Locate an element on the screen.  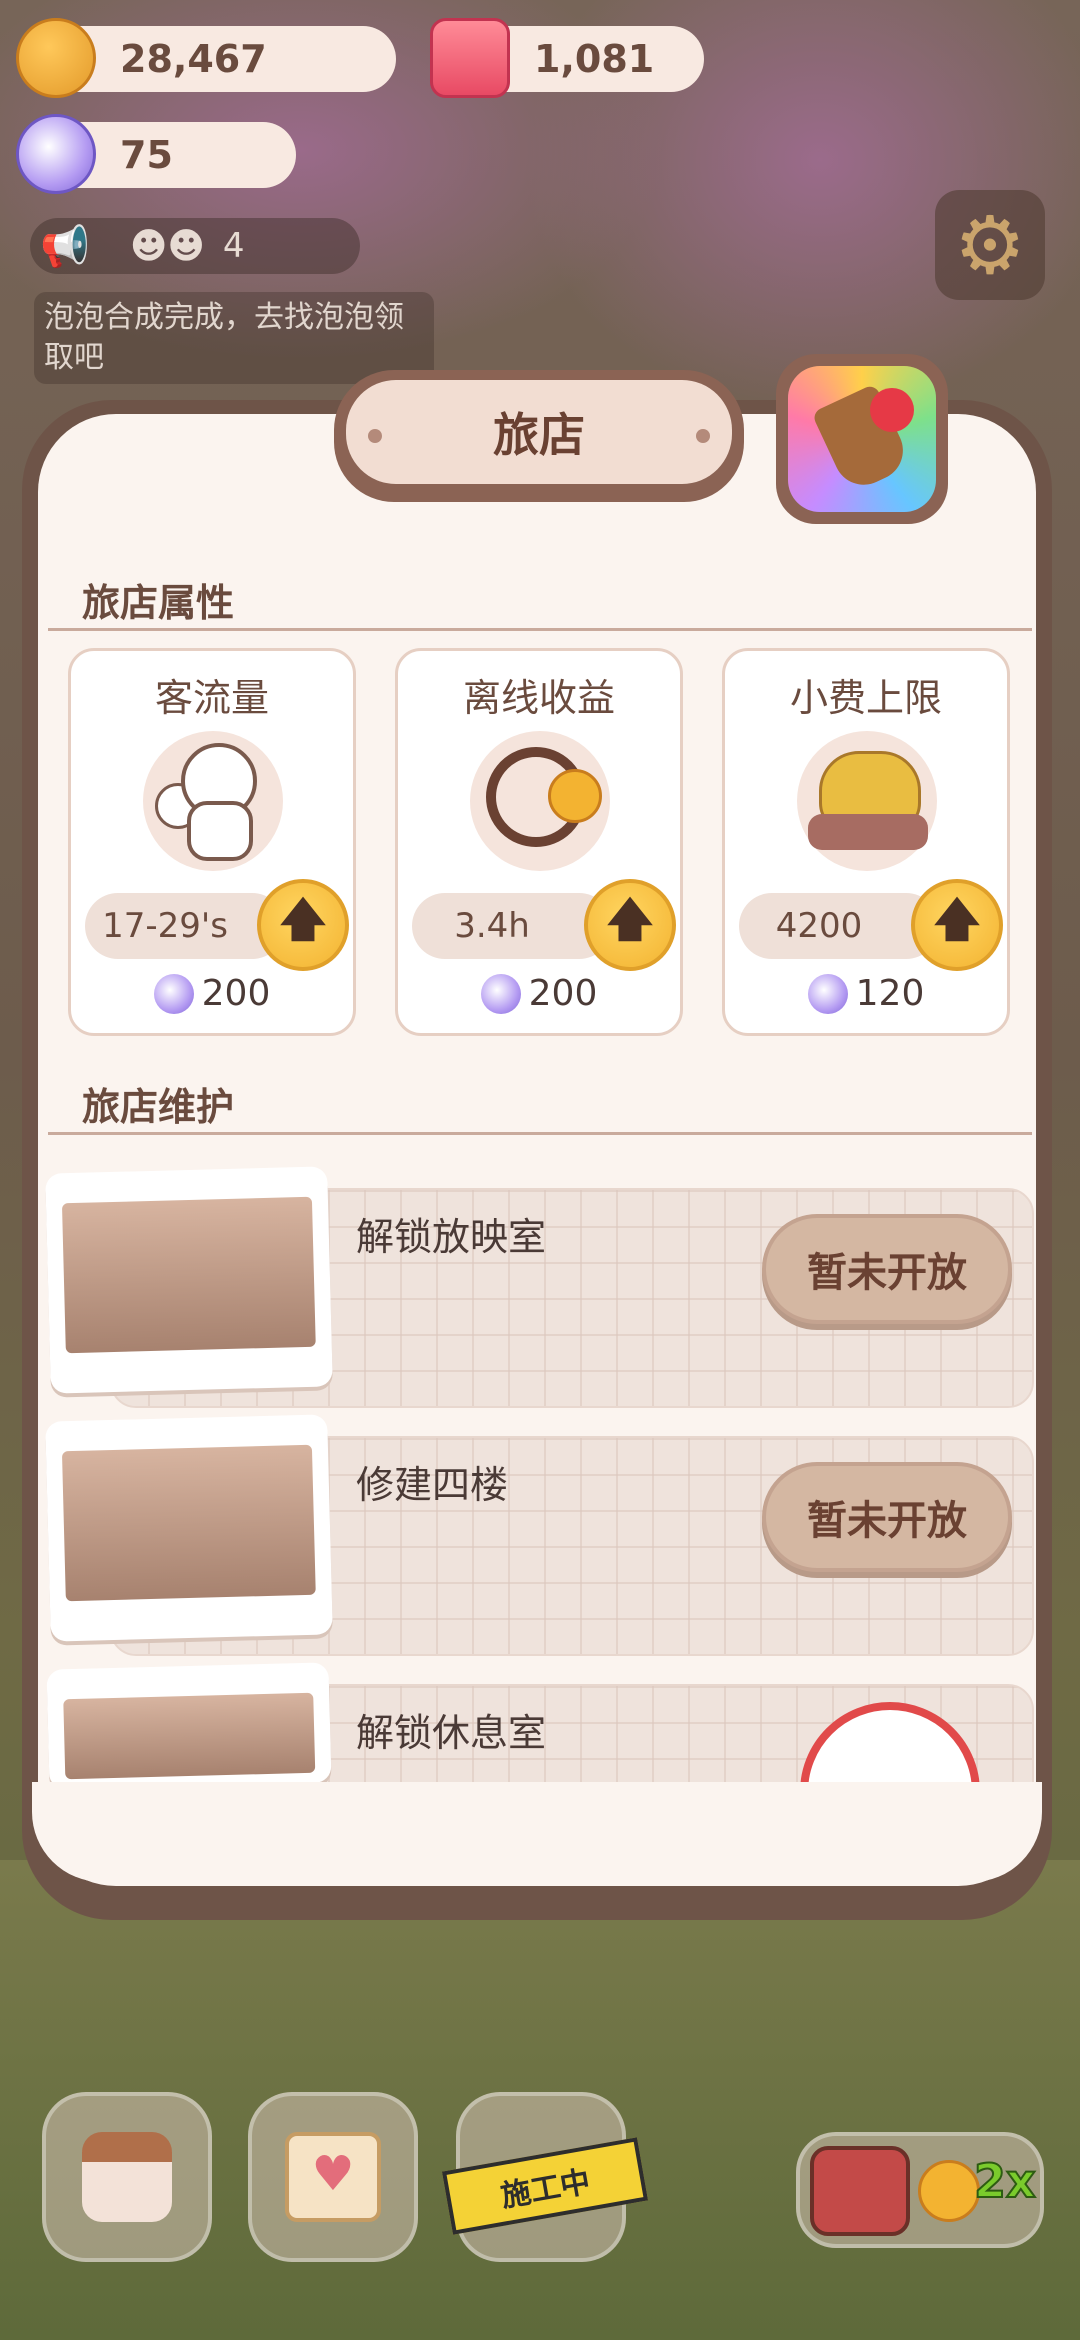
attribute-card-tips: 小费上限 4200 🡅 120 is located at coordinates (866, 842).